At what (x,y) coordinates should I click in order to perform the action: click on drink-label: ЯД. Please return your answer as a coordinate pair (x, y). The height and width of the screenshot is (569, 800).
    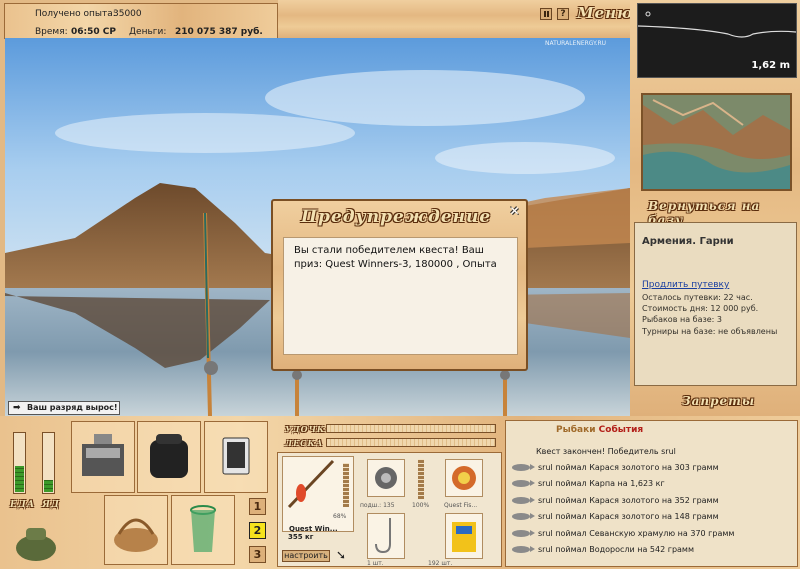
    Looking at the image, I should click on (51, 505).